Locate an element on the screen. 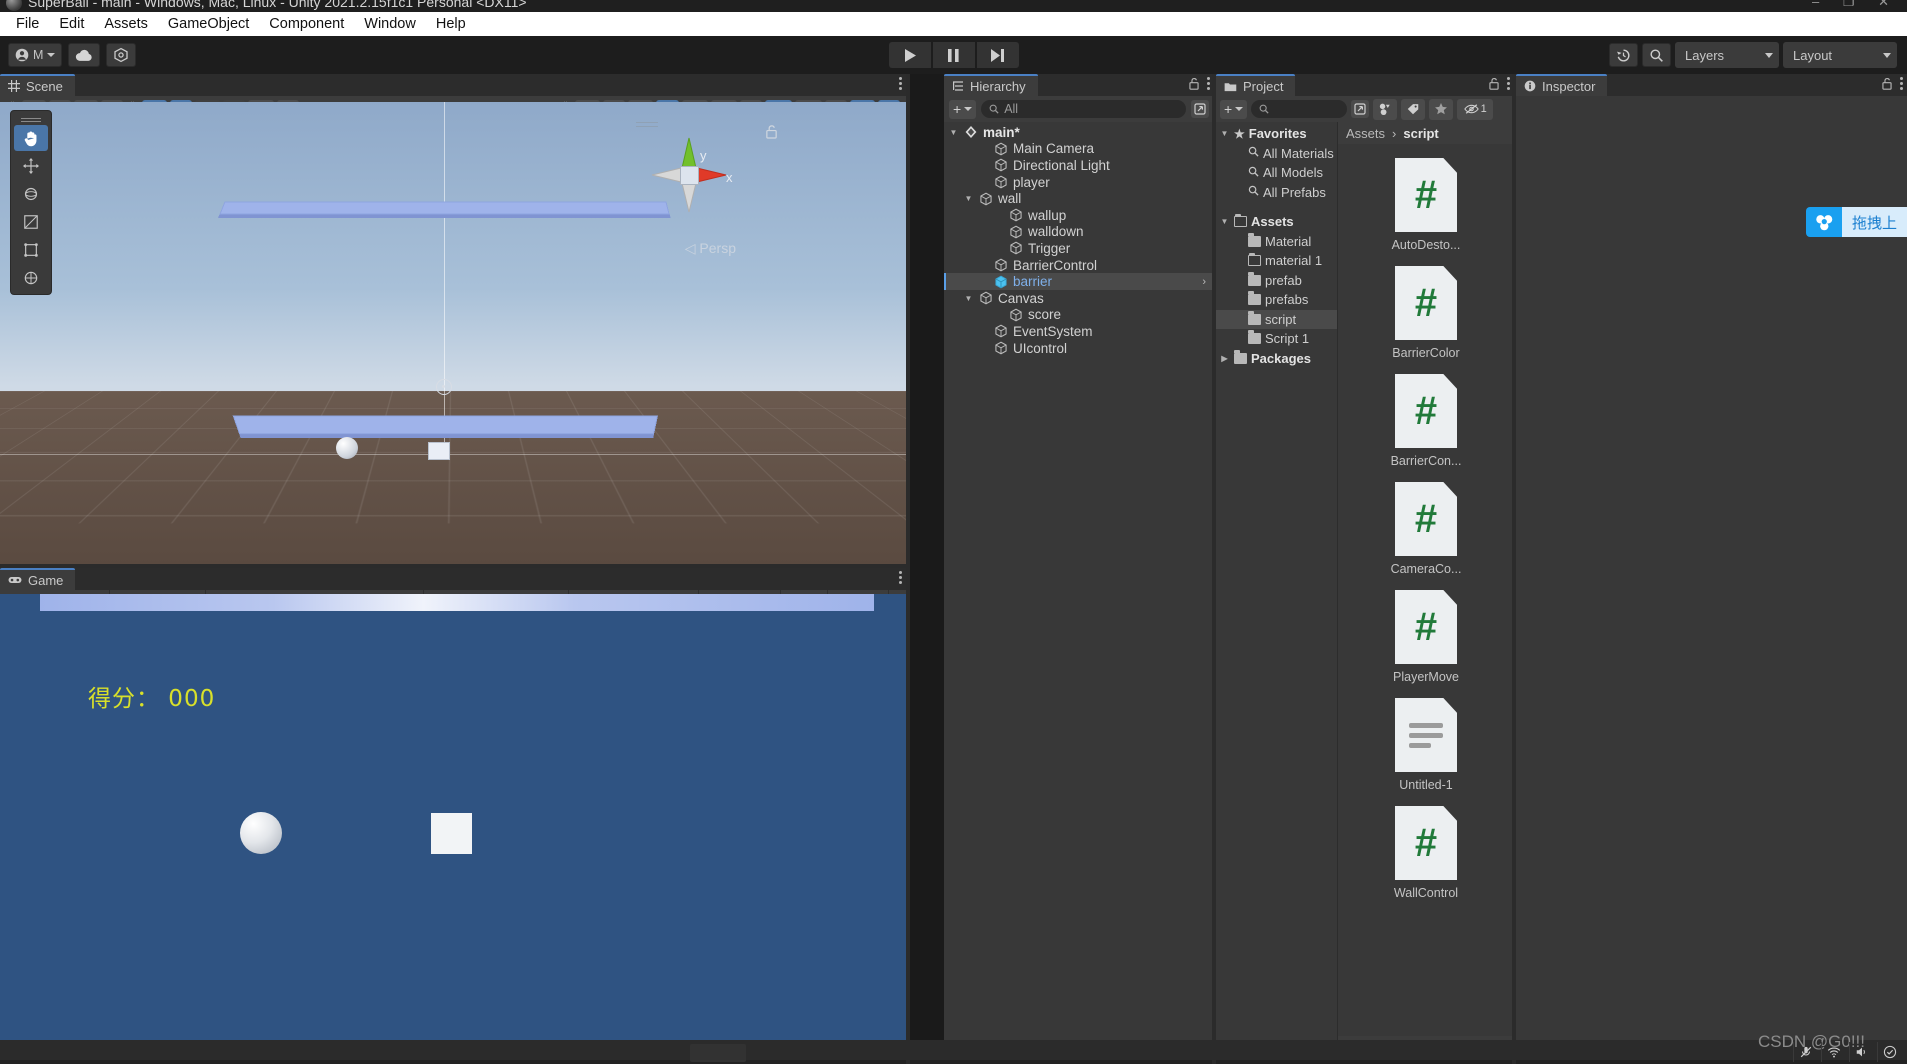 The width and height of the screenshot is (1907, 1064). project-tree-row-script-1: Script 1 is located at coordinates (1276, 339).